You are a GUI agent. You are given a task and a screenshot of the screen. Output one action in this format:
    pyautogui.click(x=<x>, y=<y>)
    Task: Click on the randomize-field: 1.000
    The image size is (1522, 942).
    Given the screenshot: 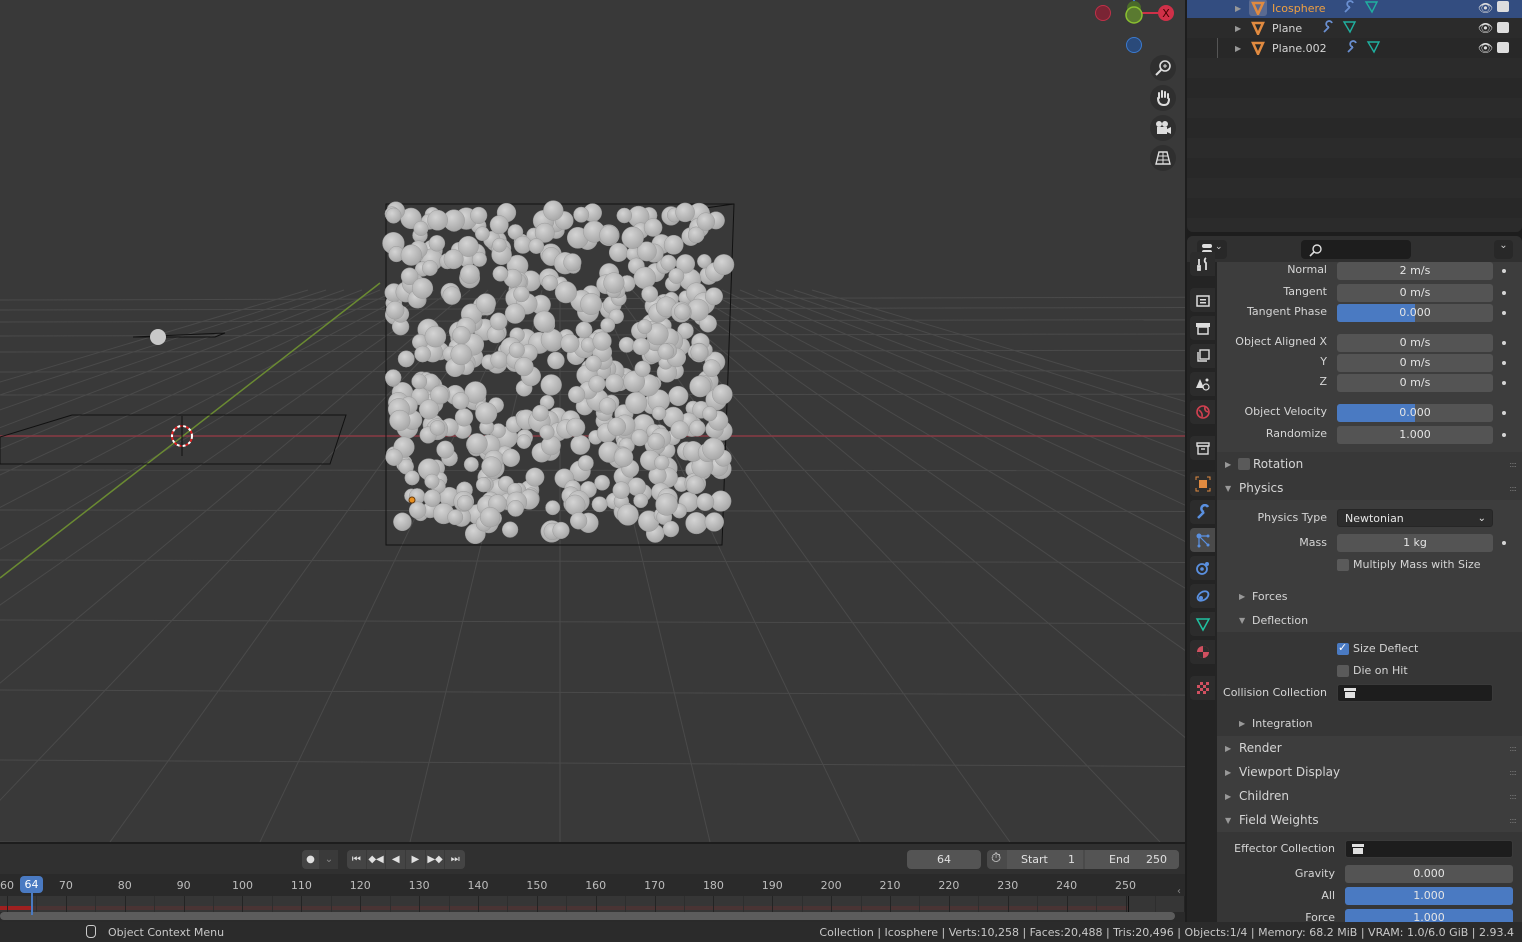 What is the action you would take?
    pyautogui.click(x=1415, y=435)
    